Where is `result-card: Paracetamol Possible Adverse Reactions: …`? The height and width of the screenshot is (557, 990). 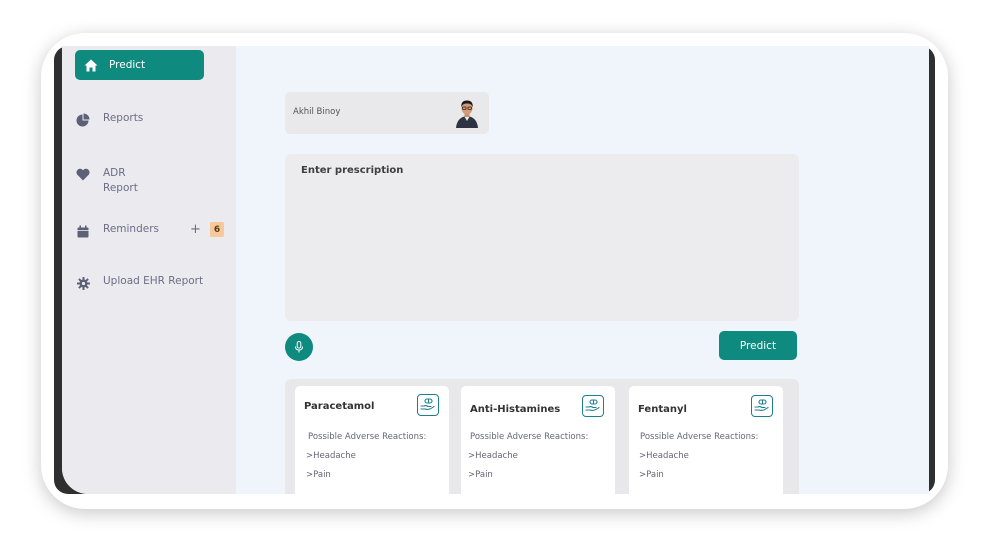
result-card: Paracetamol Possible Adverse Reactions: … is located at coordinates (372, 440).